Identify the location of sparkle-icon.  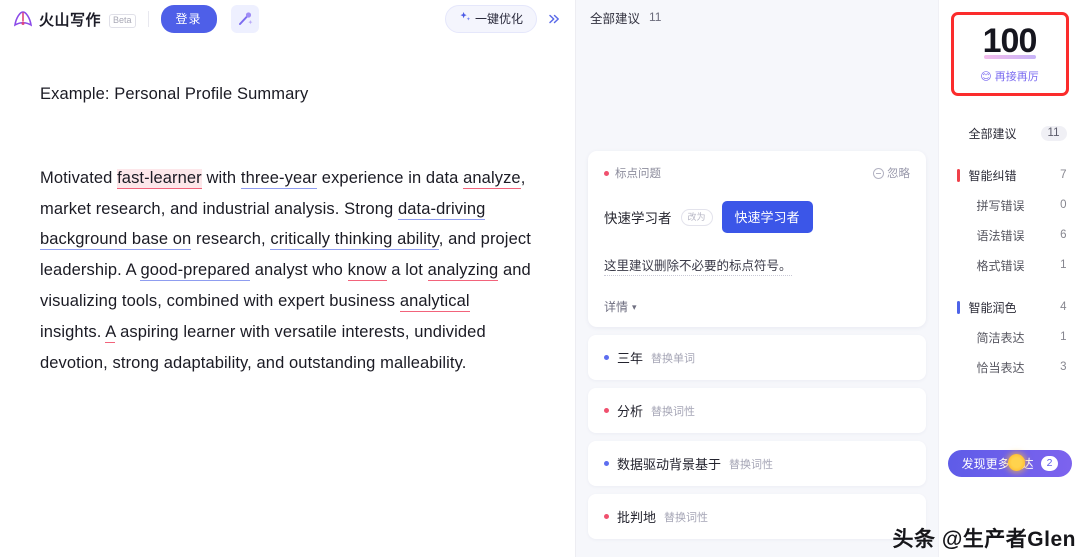
(465, 18).